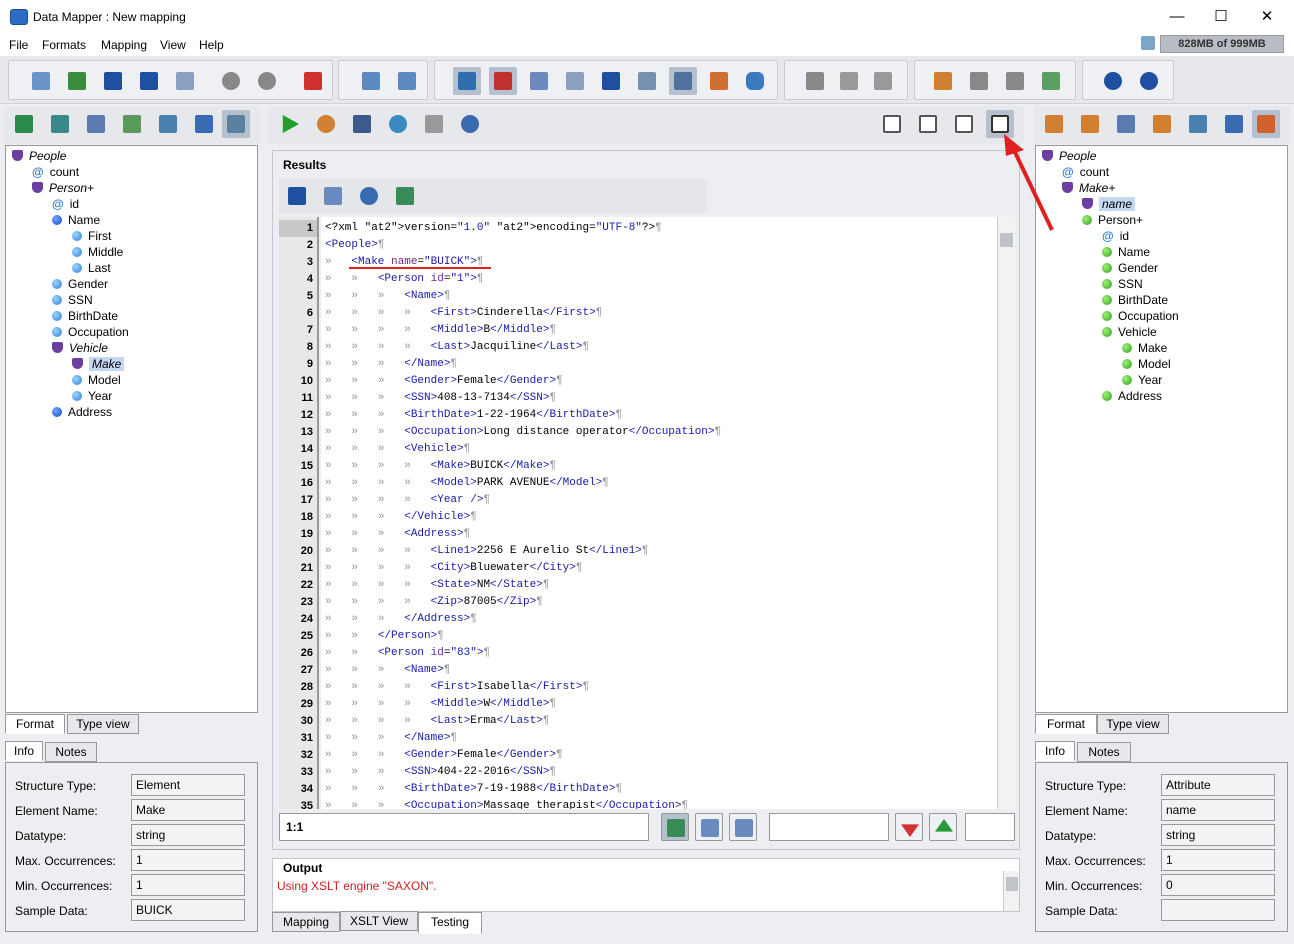  What do you see at coordinates (188, 785) in the screenshot?
I see `info-value-field: Element` at bounding box center [188, 785].